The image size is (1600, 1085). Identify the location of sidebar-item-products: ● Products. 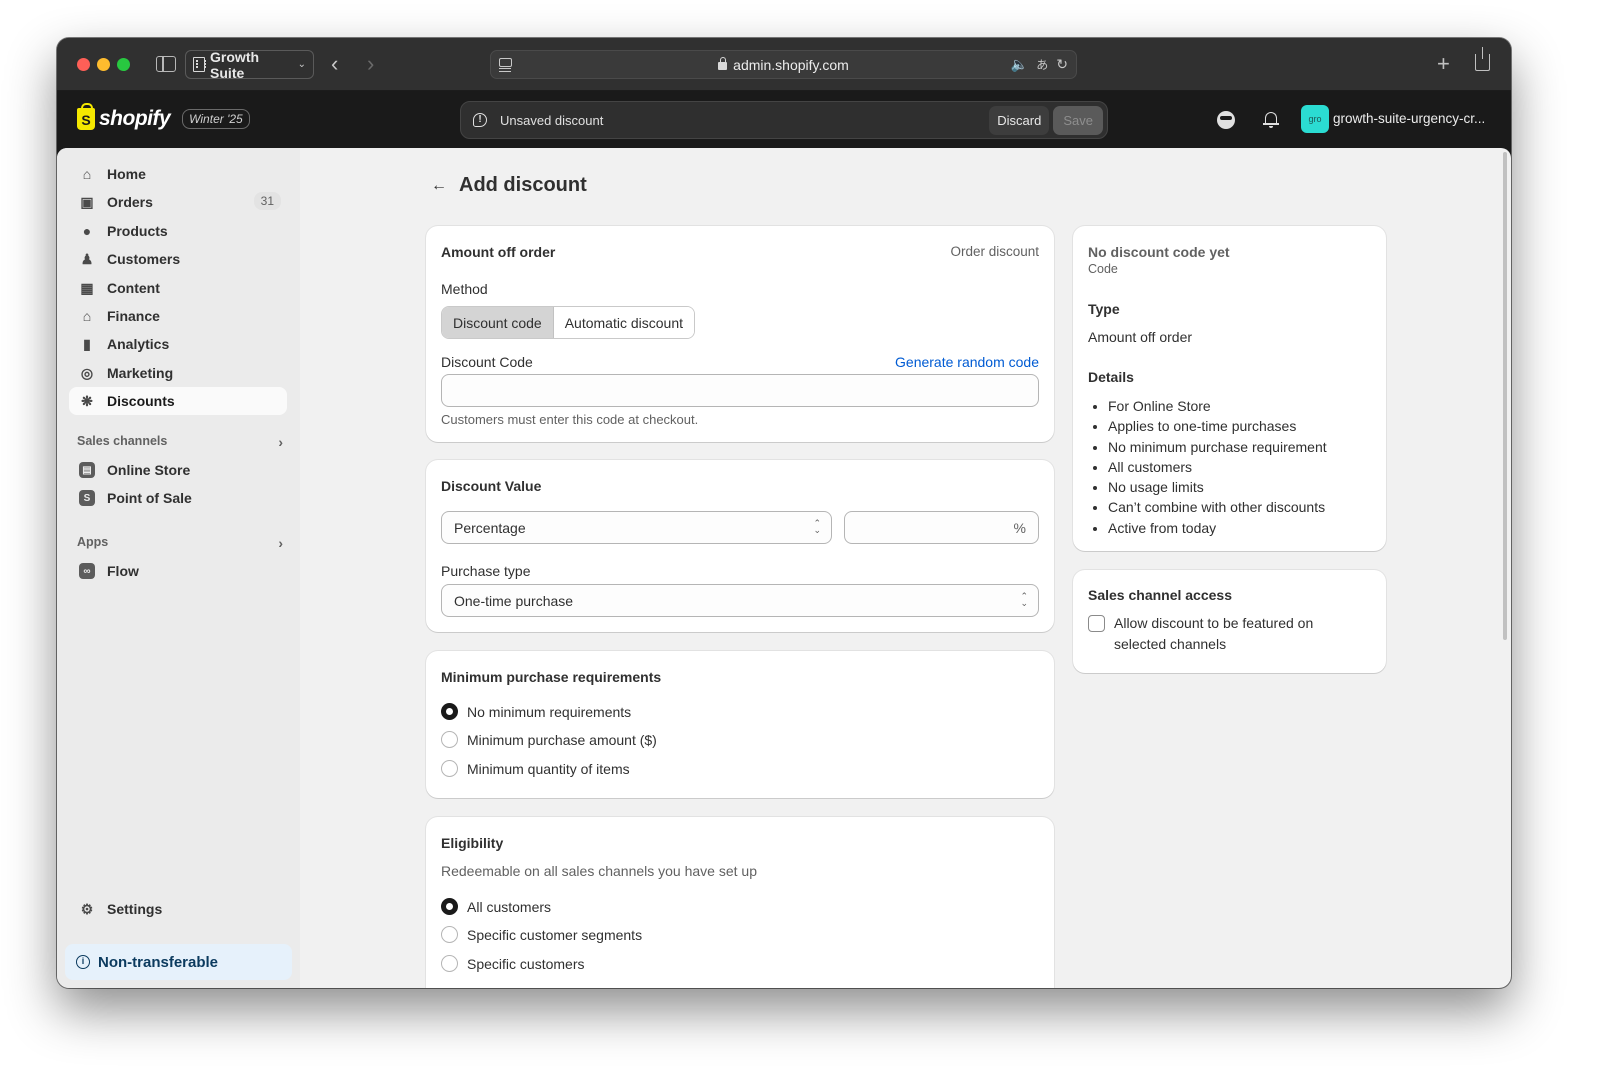
(178, 231).